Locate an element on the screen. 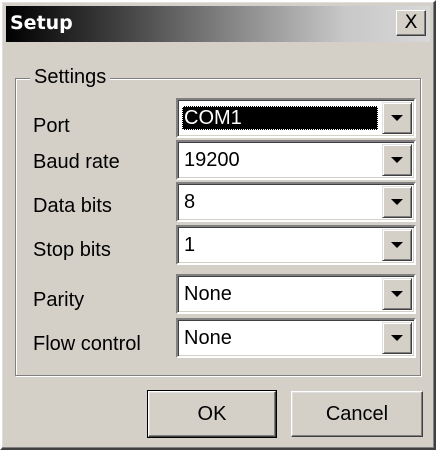  port-dropdown-button is located at coordinates (397, 118).